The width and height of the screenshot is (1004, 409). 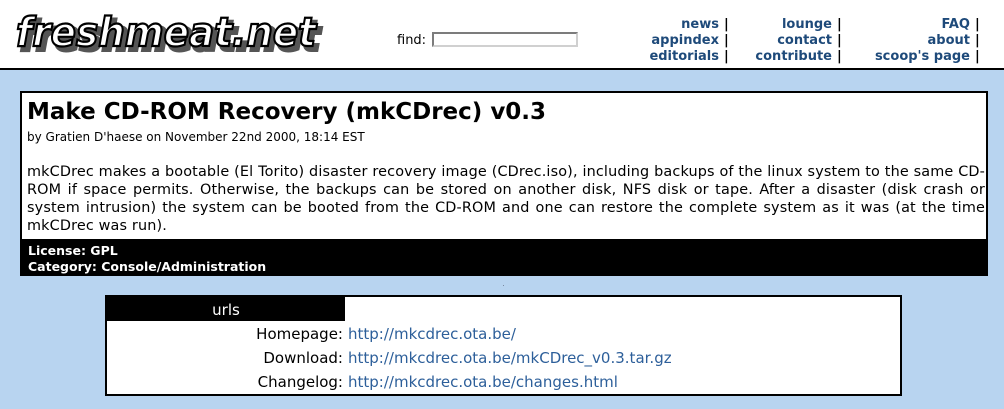 I want to click on nav-link-news: news, so click(x=684, y=25).